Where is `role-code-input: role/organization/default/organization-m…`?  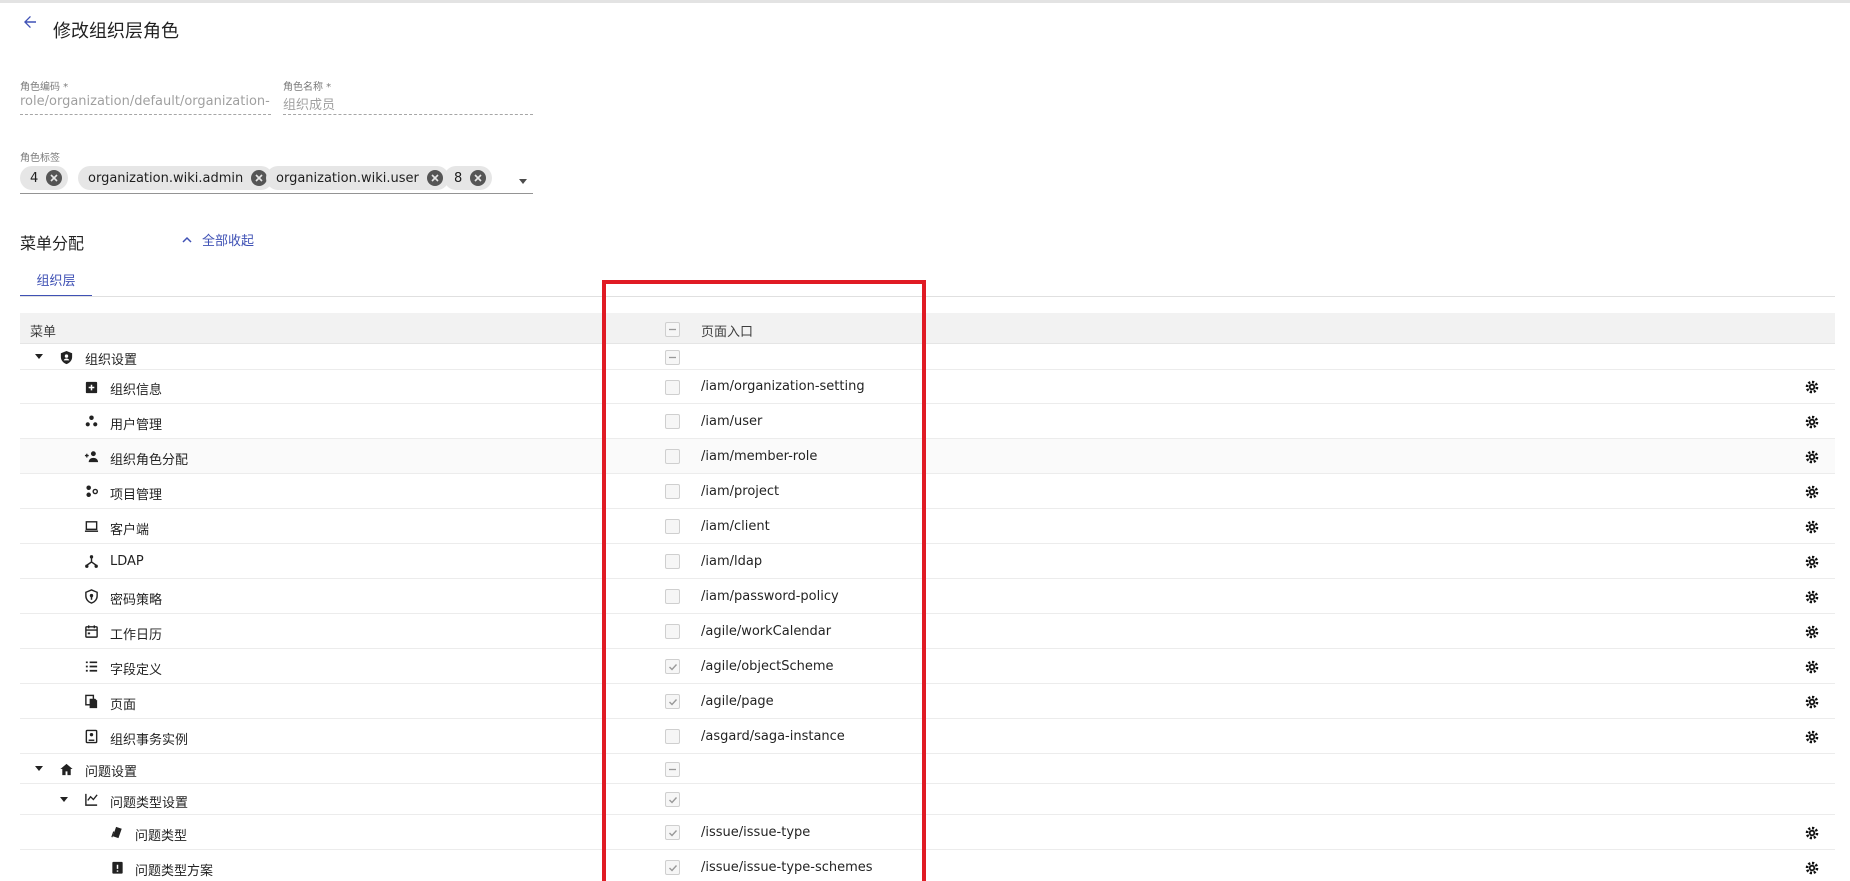
role-code-input: role/organization/default/organization-m… is located at coordinates (145, 101).